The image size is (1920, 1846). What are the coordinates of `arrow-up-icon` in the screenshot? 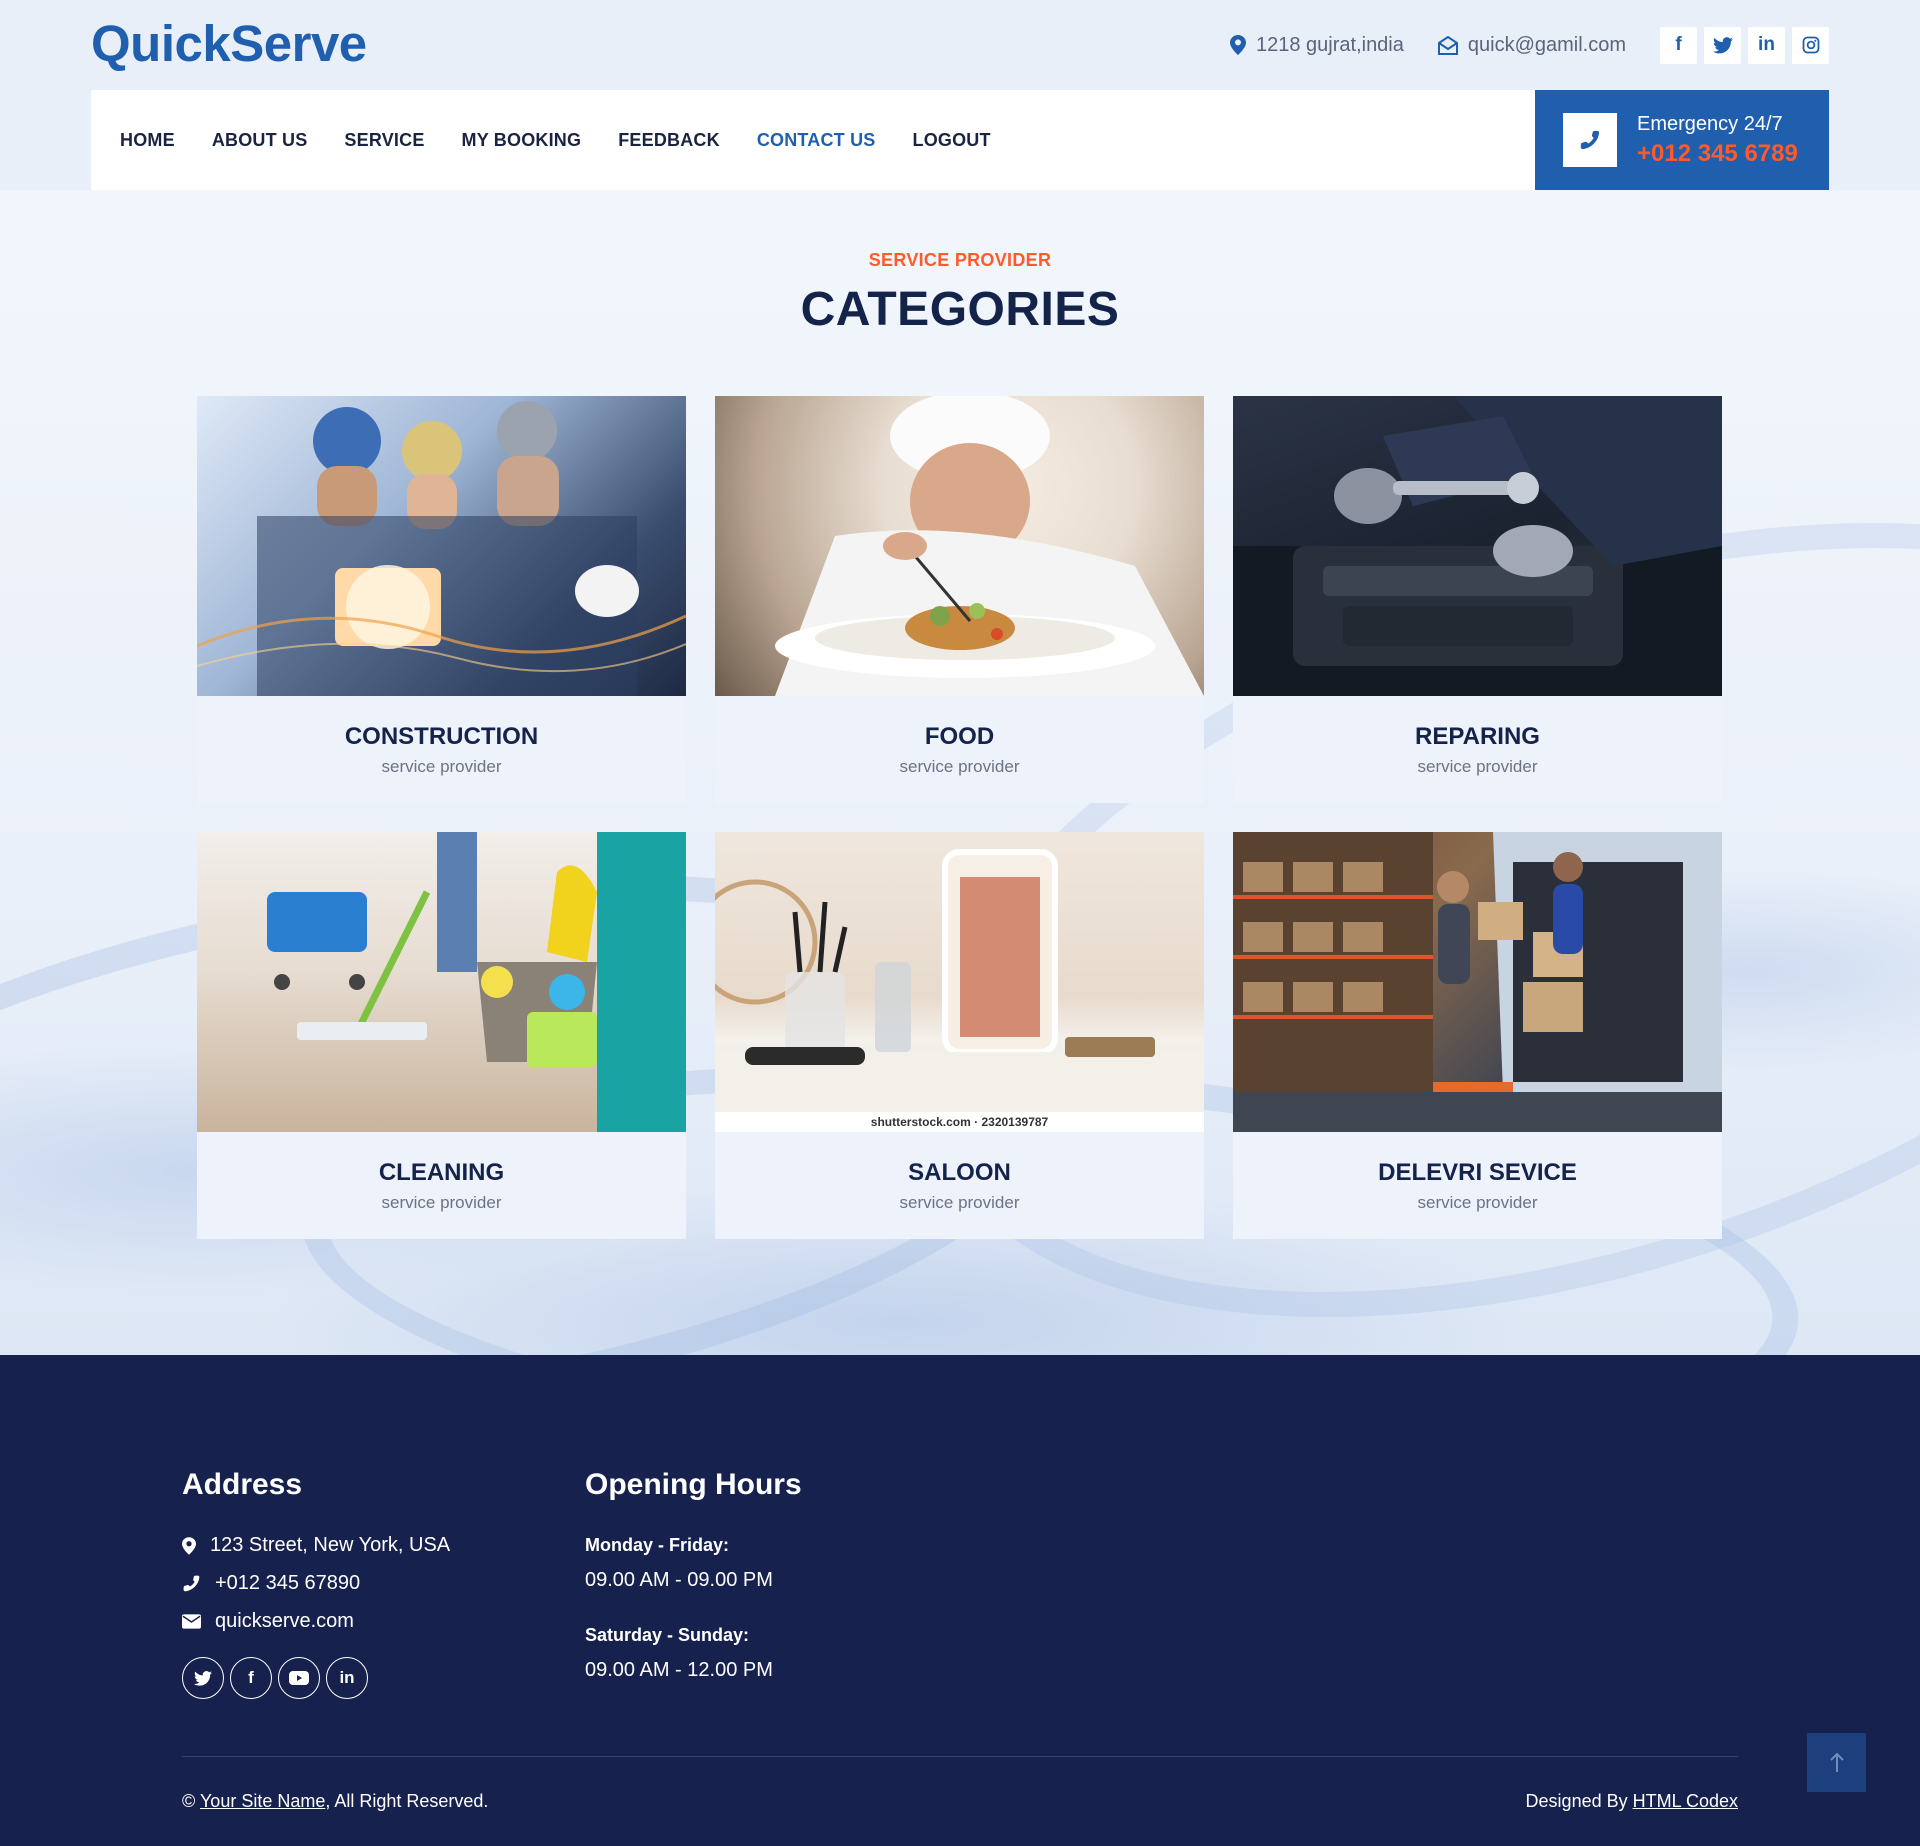 It's located at (1836, 1762).